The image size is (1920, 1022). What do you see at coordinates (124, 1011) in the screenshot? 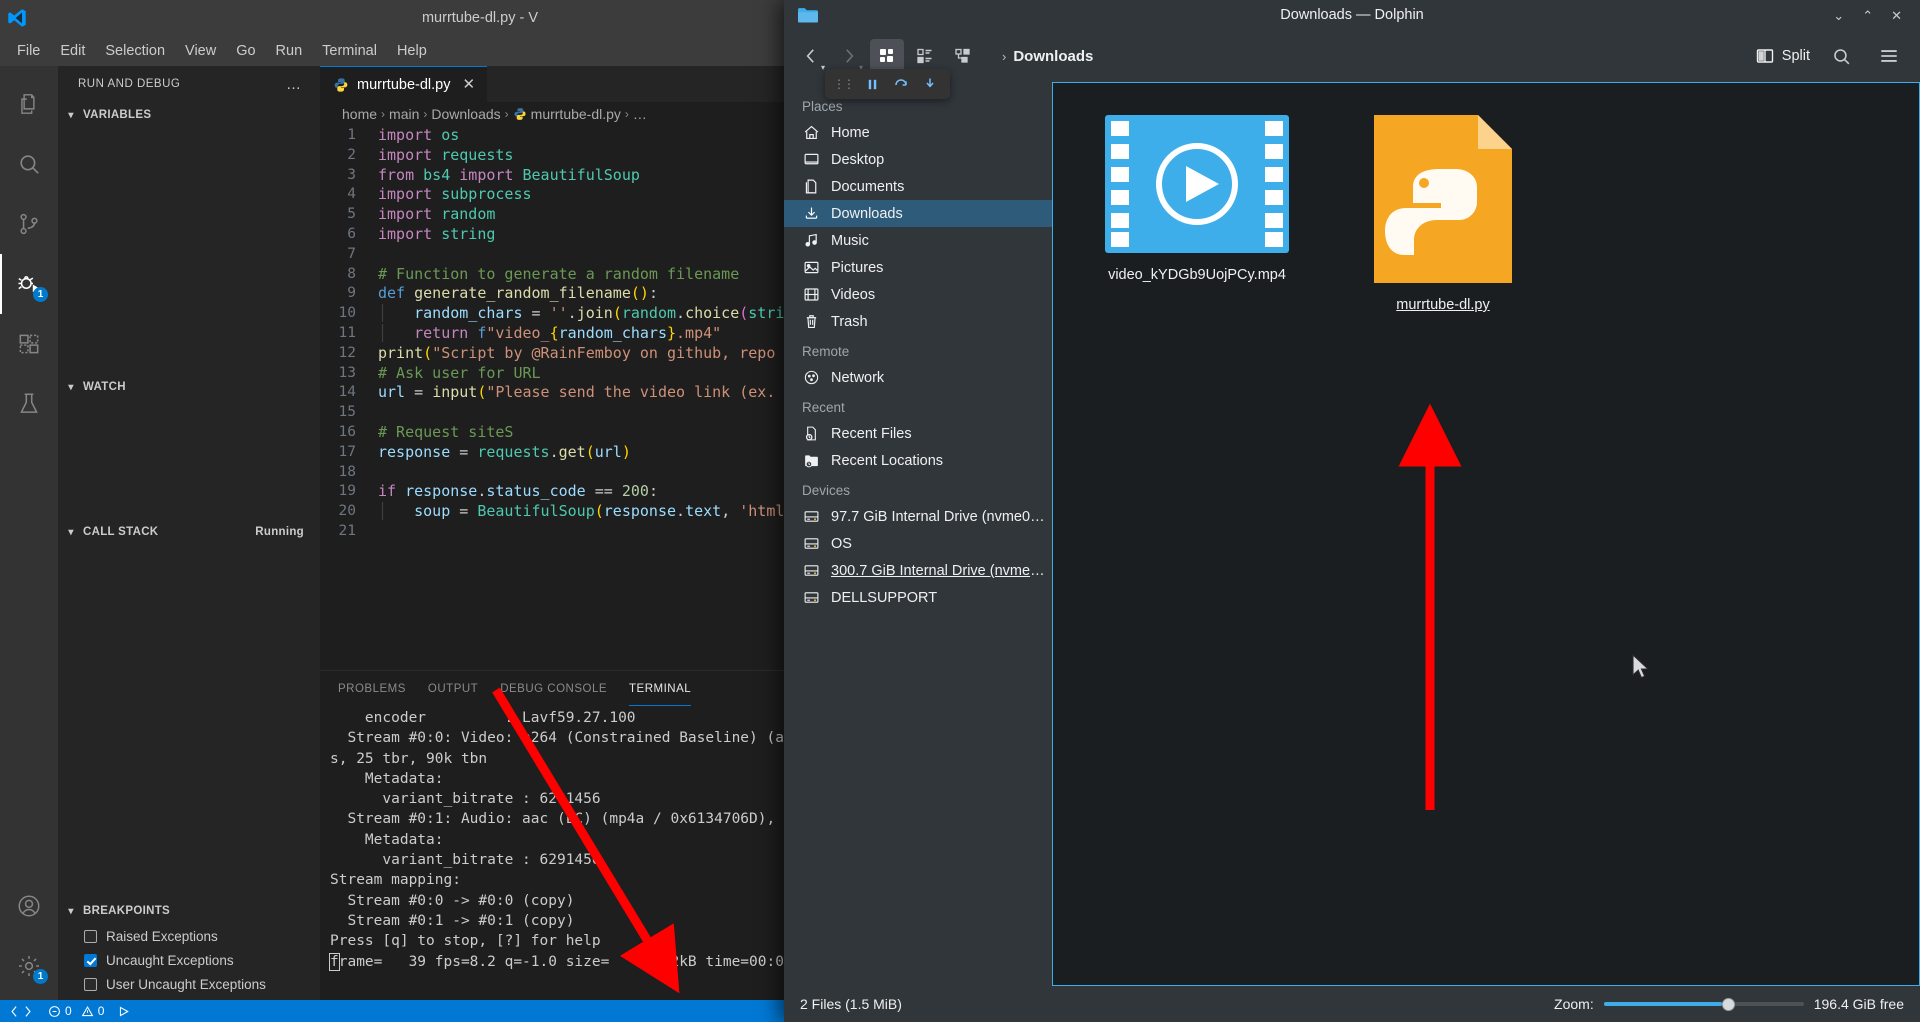
I see `debug-run-status-icon` at bounding box center [124, 1011].